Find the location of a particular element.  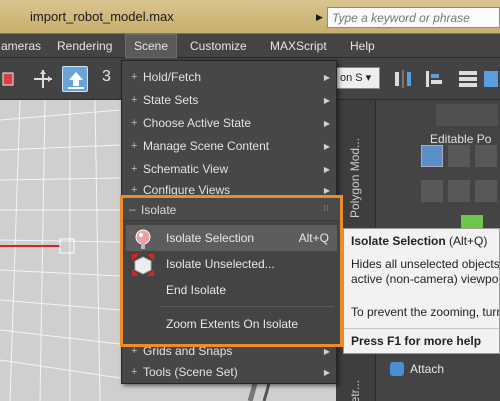

move-gizmo-icon is located at coordinates (43, 79).